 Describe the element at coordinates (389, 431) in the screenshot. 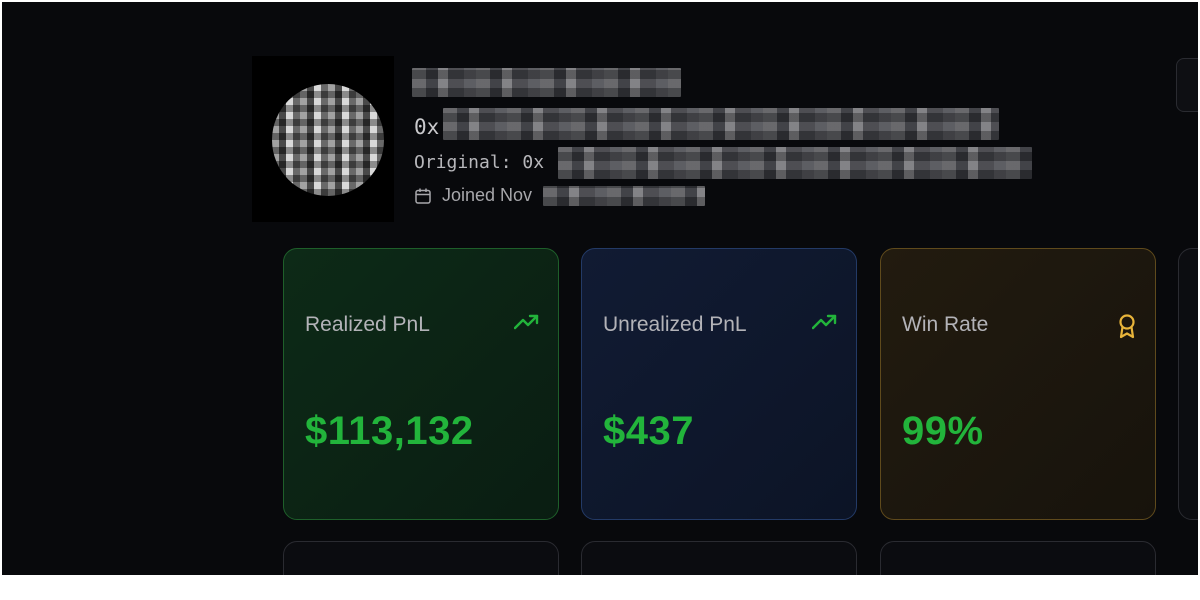

I see `stat-value: $113,132` at that location.